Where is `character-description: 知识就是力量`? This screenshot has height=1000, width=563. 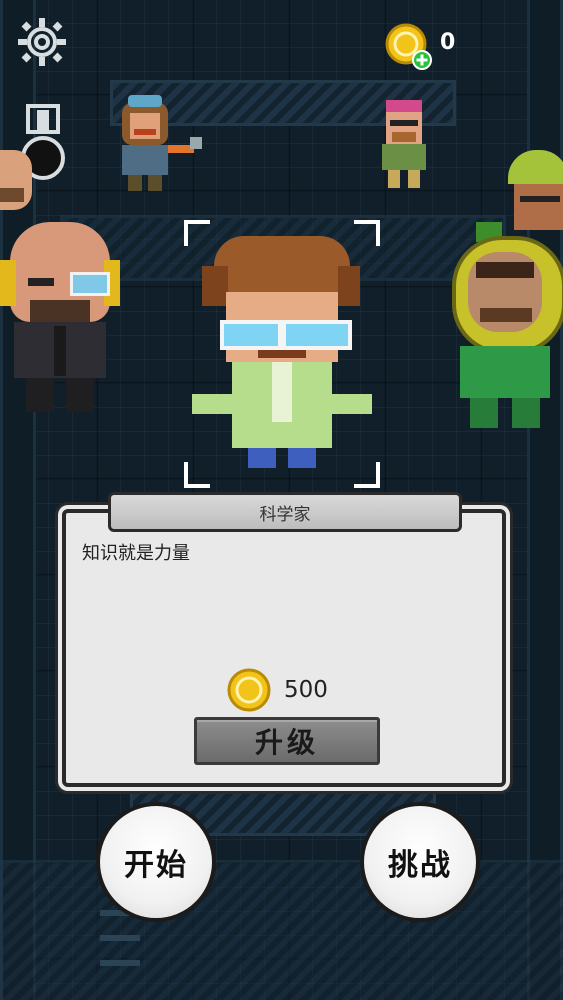
character-description: 知识就是力量 is located at coordinates (136, 553).